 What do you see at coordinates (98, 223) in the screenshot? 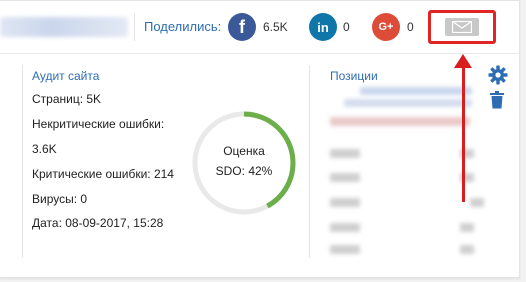
I see `audit-date: Дата: 08-09-2017, 15:28` at bounding box center [98, 223].